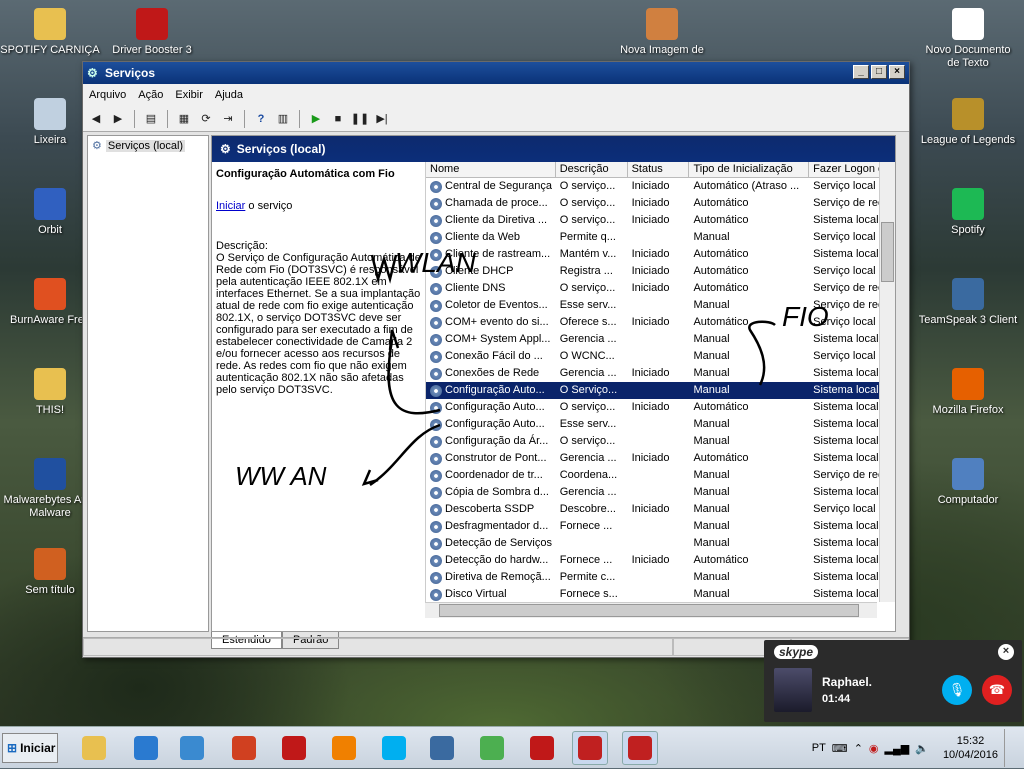  What do you see at coordinates (968, 302) in the screenshot?
I see `desktop-icon: TeamSpeak 3 Client` at bounding box center [968, 302].